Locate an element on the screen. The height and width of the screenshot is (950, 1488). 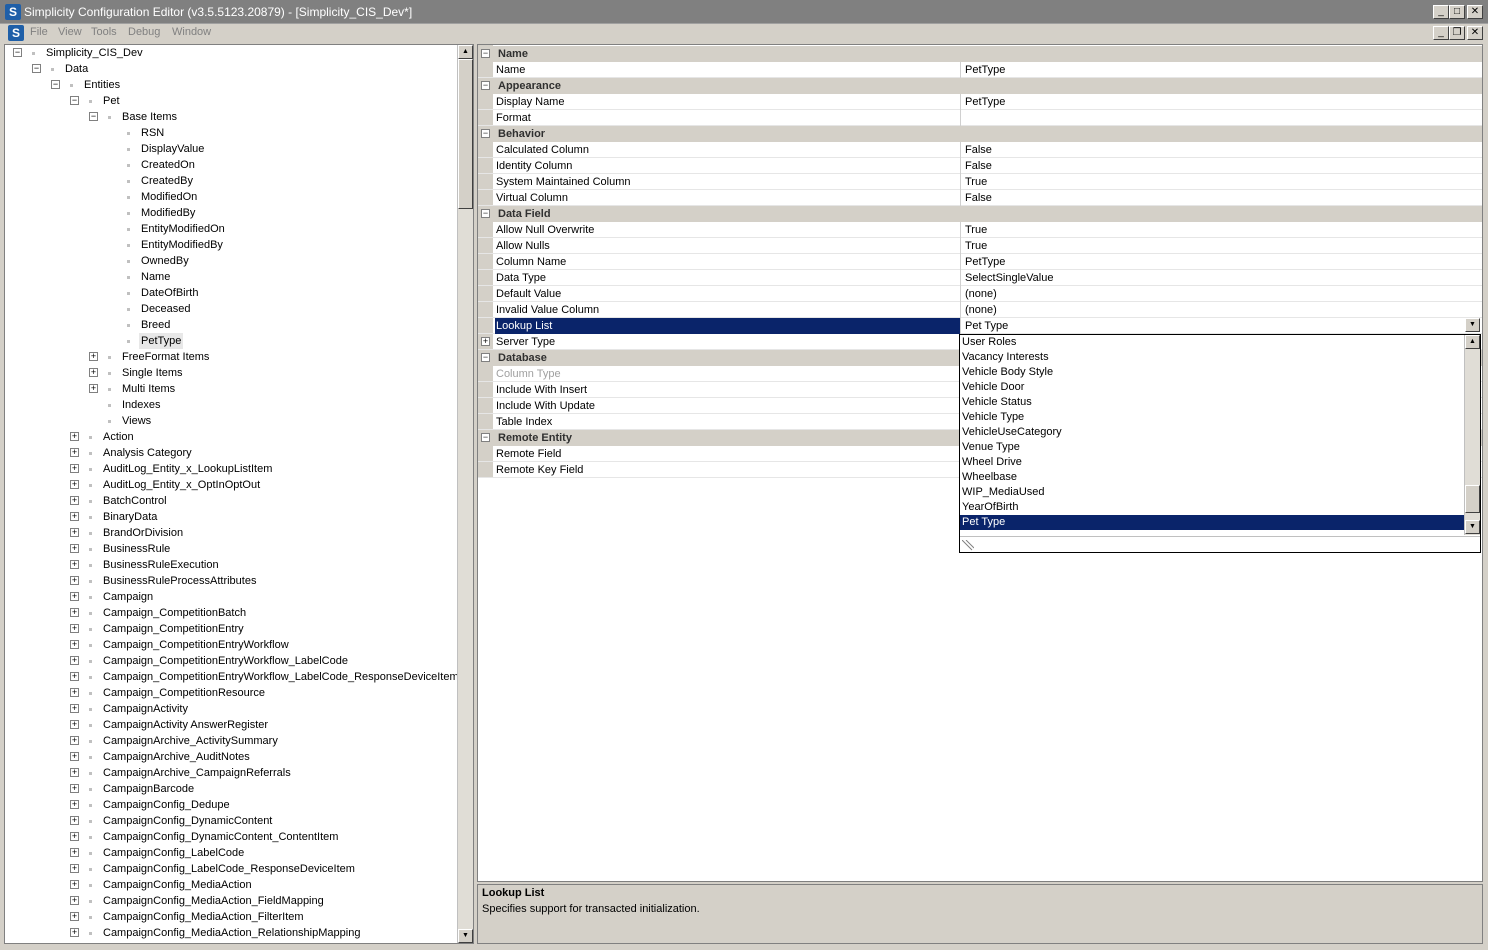
tree-node-field: EntityModifiedOn is located at coordinates (231, 229).